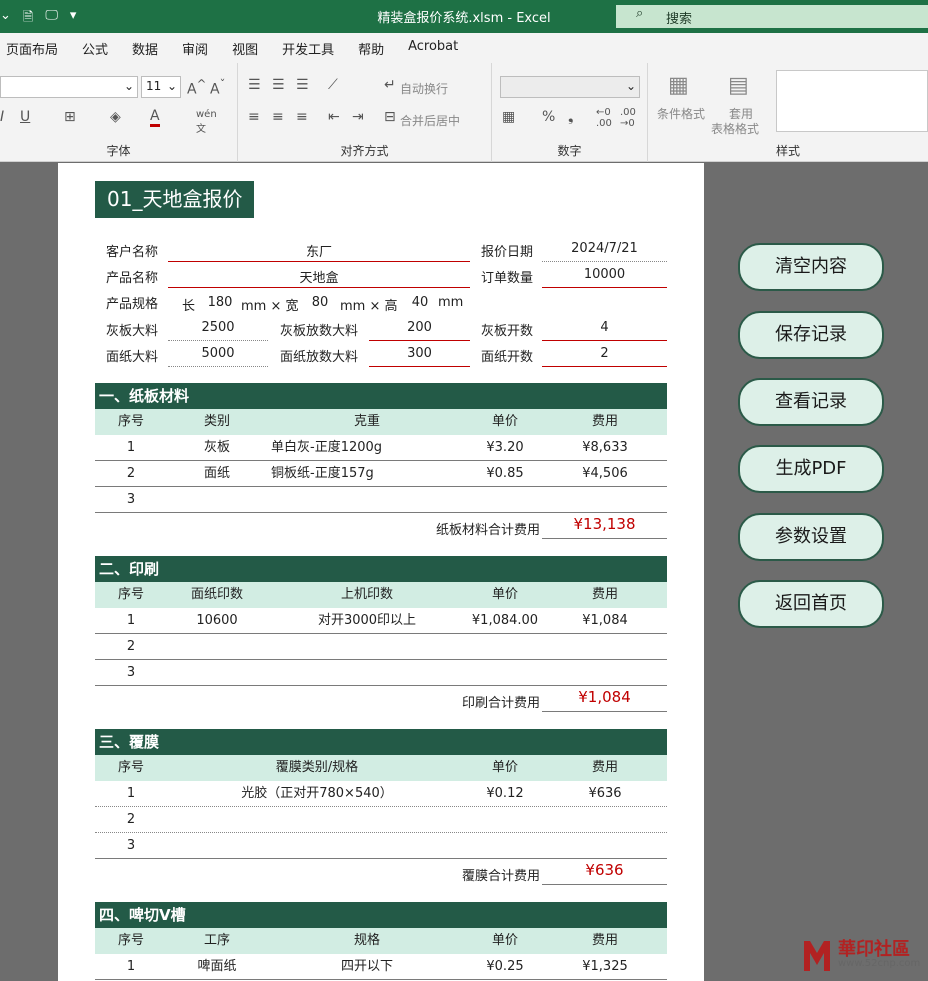  What do you see at coordinates (319, 277) in the screenshot?
I see `product-field: 天地盒` at bounding box center [319, 277].